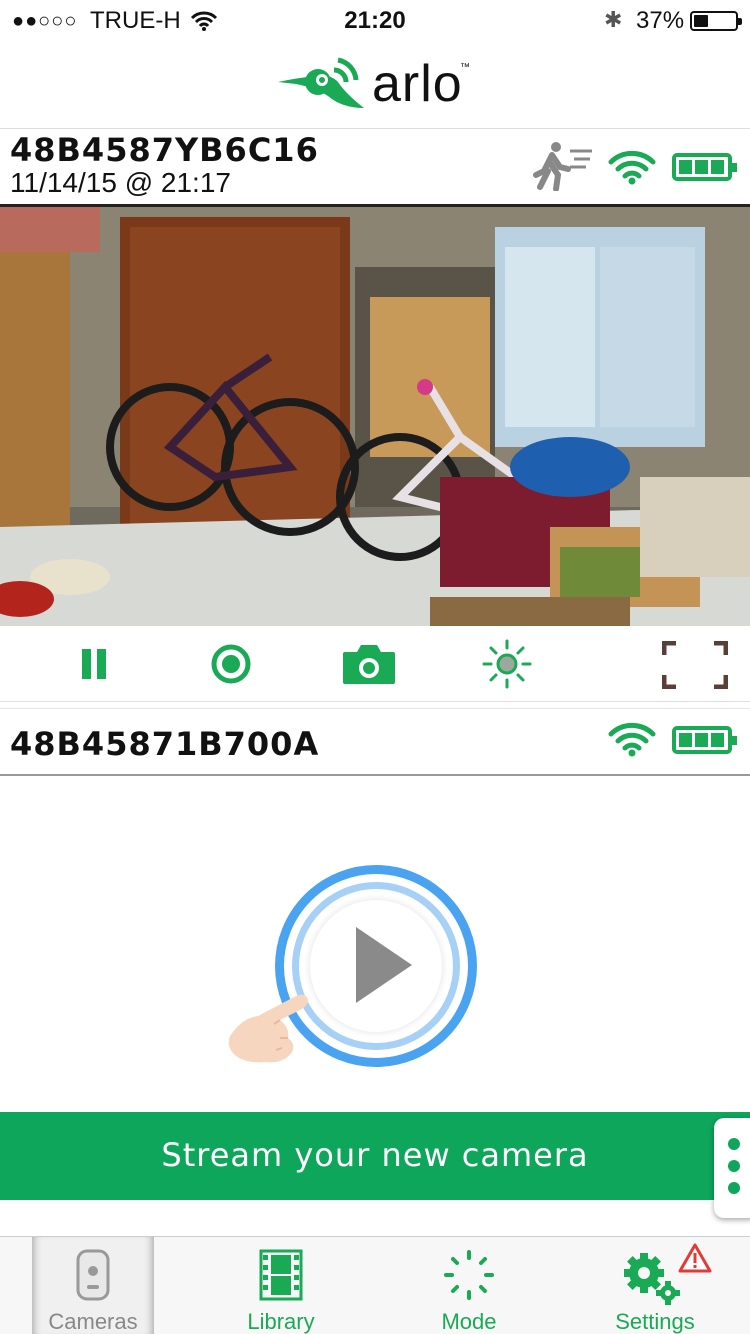  I want to click on mode-icon, so click(469, 1275).